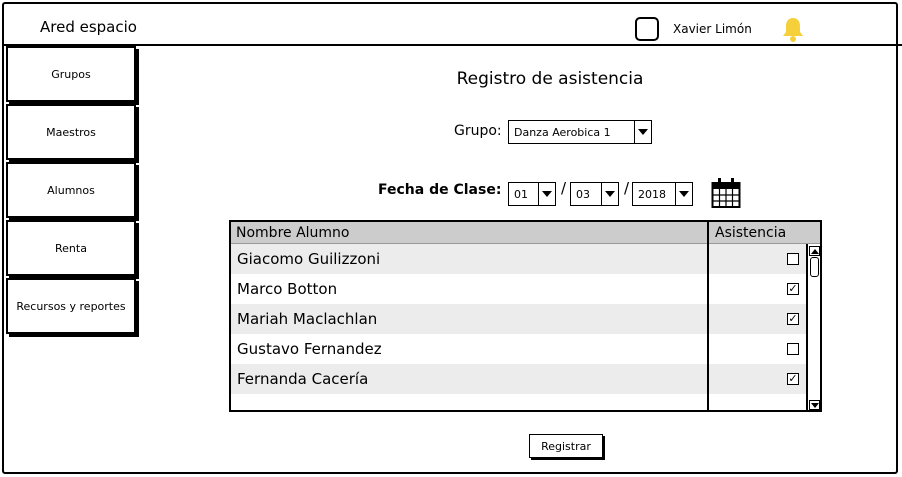  I want to click on student-name: Mariah Maclachlan, so click(307, 319).